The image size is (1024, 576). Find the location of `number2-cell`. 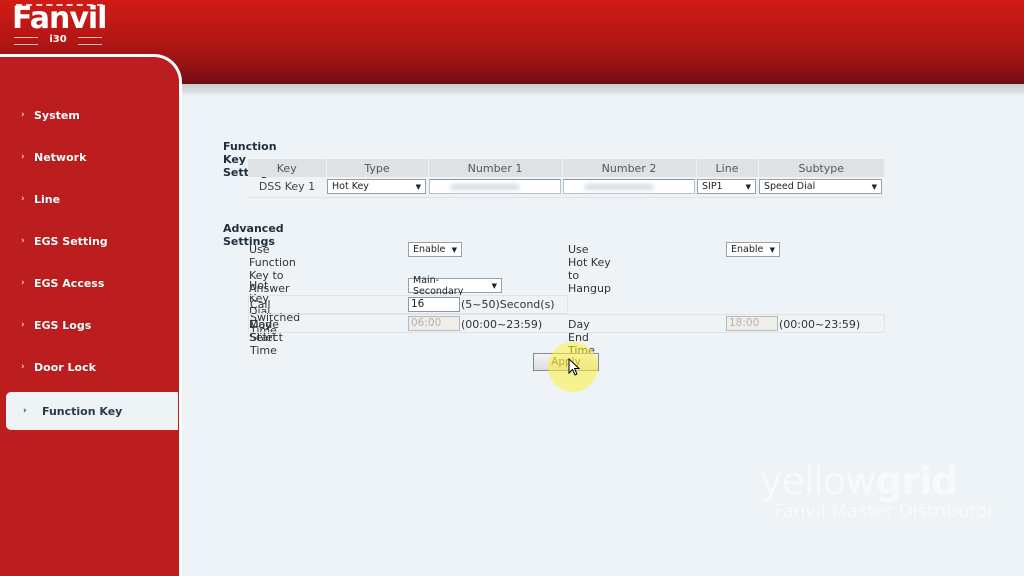

number2-cell is located at coordinates (629, 187).